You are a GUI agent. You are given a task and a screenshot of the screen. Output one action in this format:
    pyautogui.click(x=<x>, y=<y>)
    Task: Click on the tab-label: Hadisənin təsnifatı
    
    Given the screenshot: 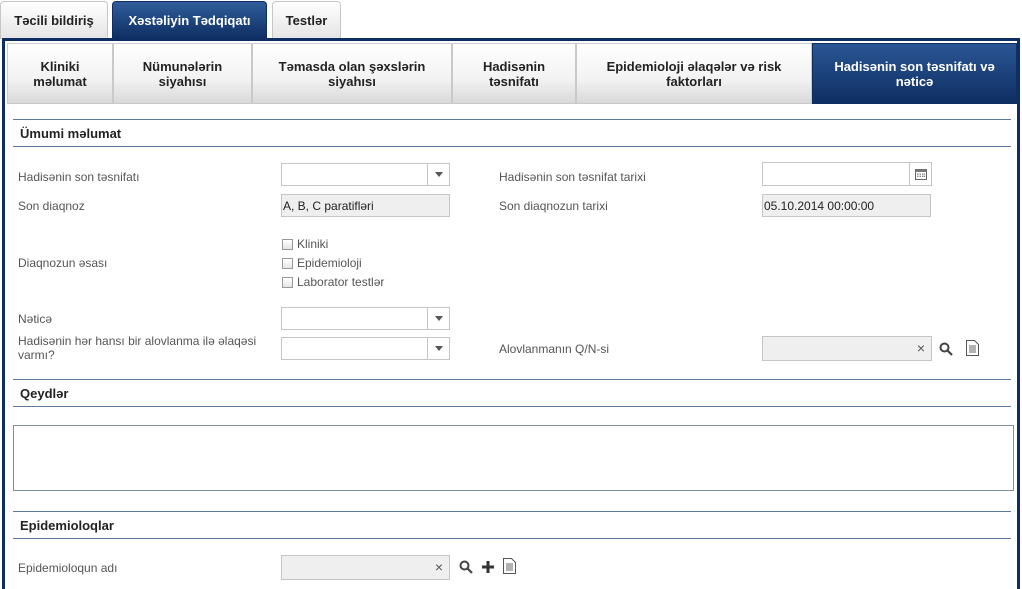 What is the action you would take?
    pyautogui.click(x=514, y=73)
    